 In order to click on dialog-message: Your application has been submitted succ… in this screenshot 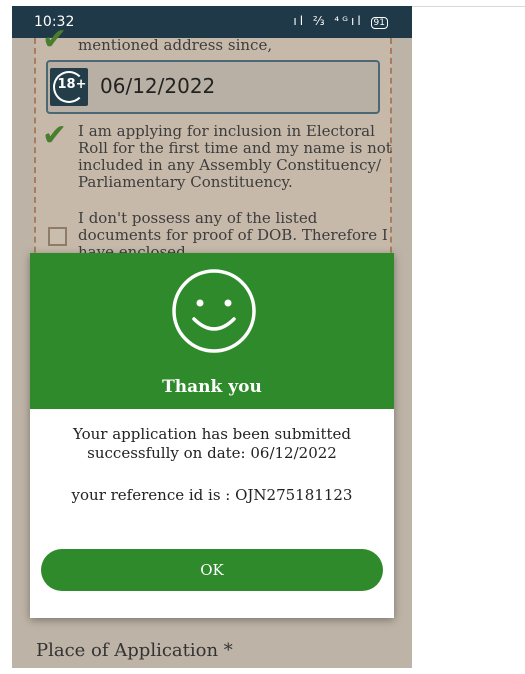, I will do `click(212, 443)`.